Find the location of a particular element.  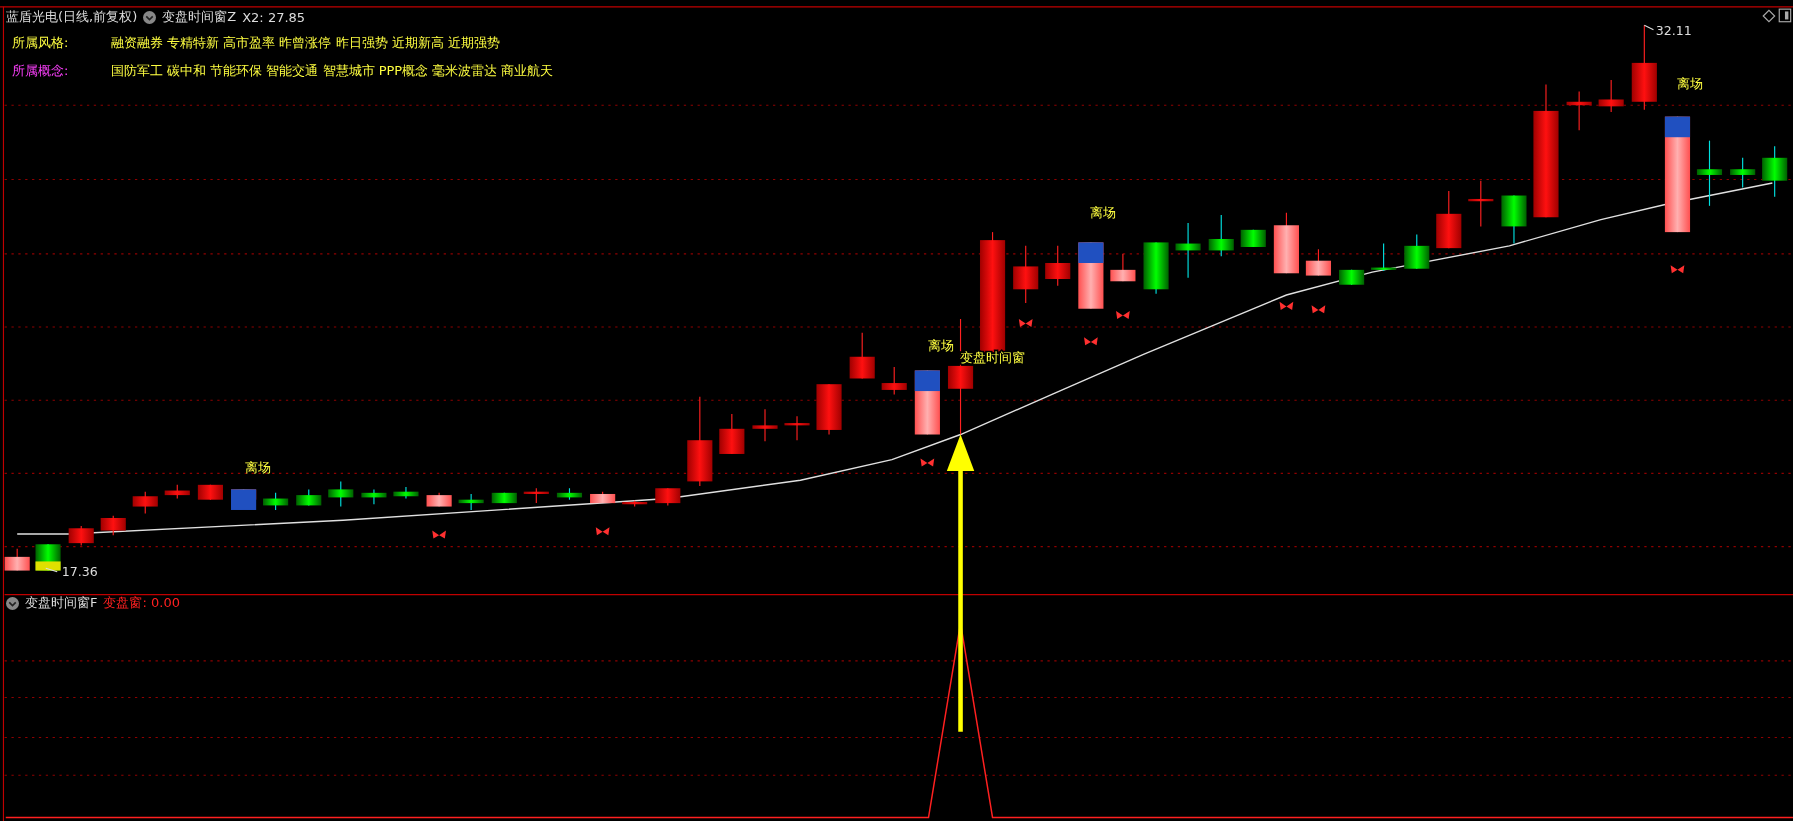

indicator-value: X2: 27.85 is located at coordinates (274, 17).